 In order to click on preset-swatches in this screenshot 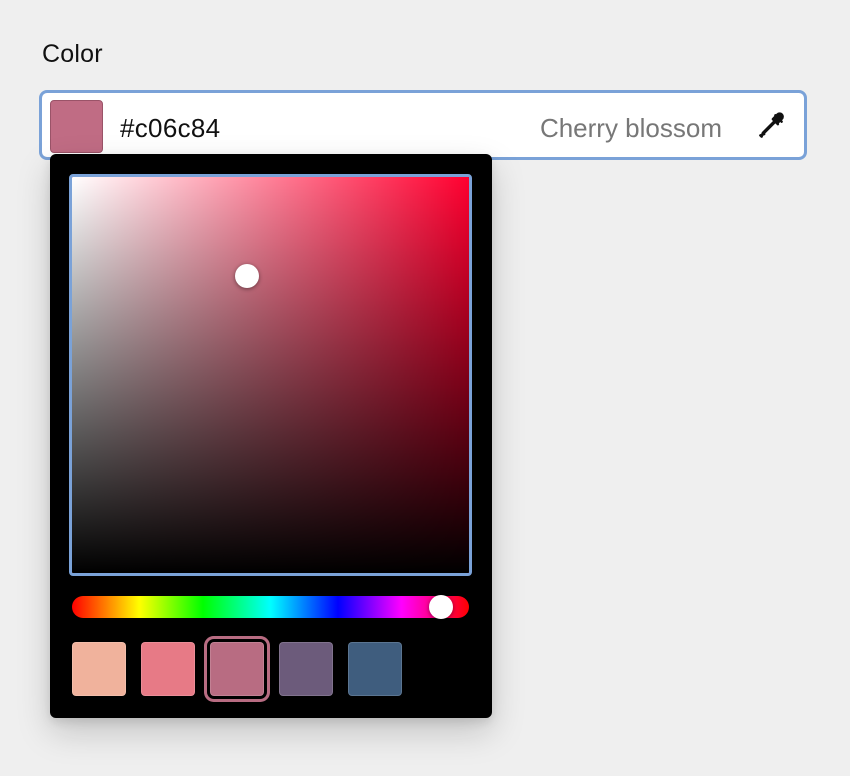, I will do `click(237, 669)`.